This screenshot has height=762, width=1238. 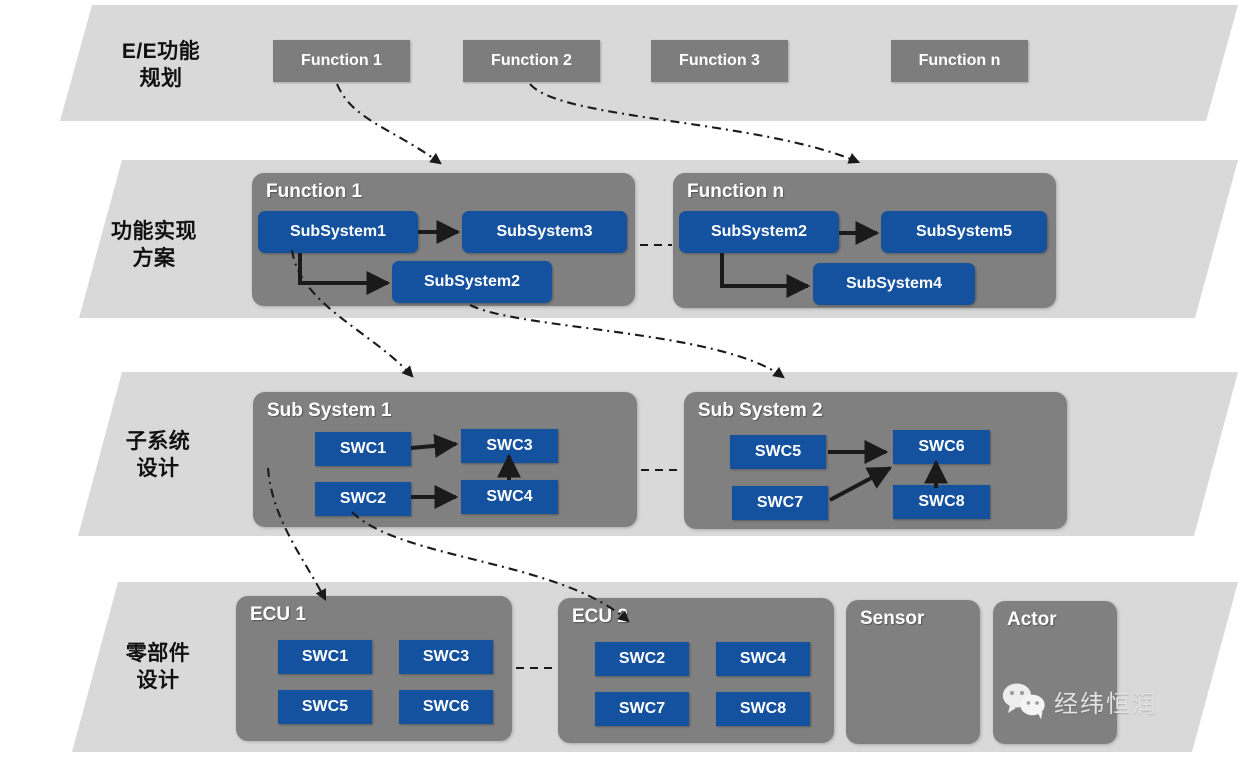 I want to click on group-title-actor: Actor, so click(x=1032, y=619).